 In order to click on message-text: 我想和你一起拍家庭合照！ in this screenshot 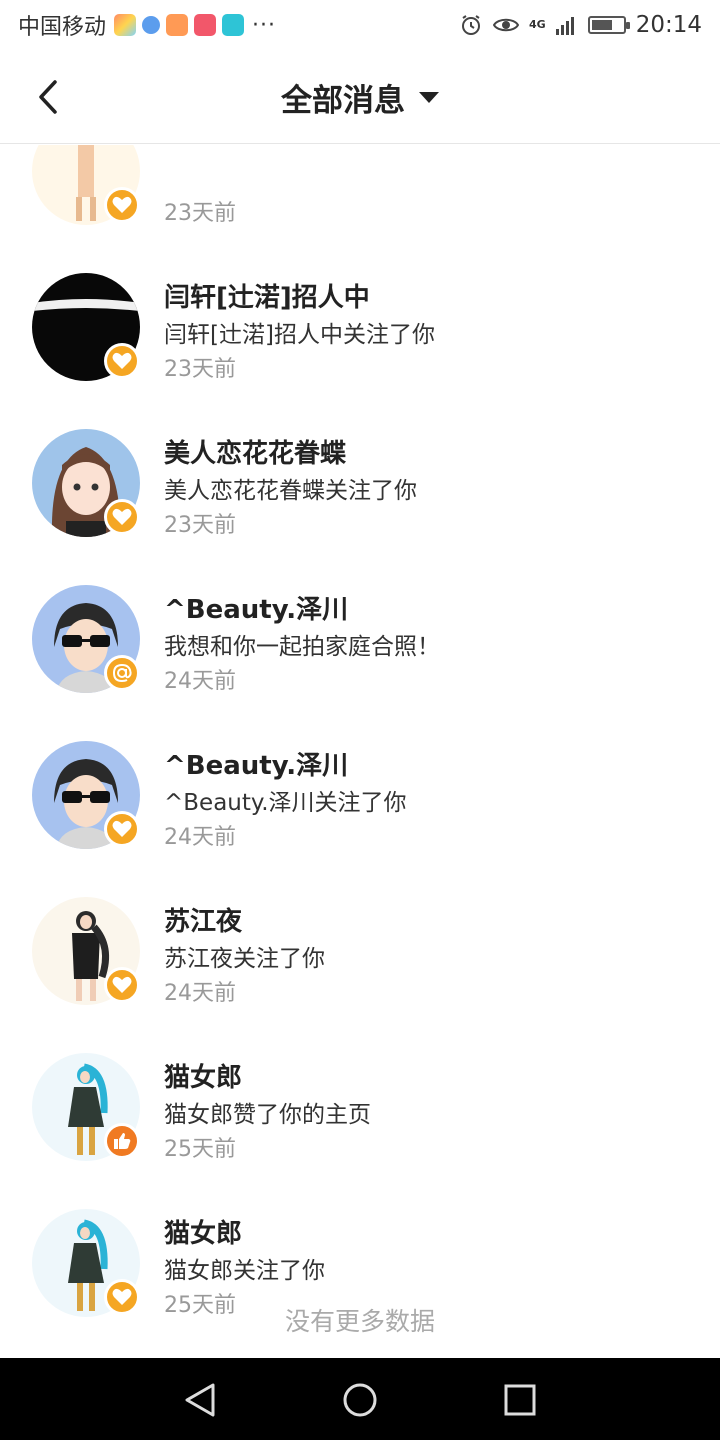, I will do `click(302, 647)`.